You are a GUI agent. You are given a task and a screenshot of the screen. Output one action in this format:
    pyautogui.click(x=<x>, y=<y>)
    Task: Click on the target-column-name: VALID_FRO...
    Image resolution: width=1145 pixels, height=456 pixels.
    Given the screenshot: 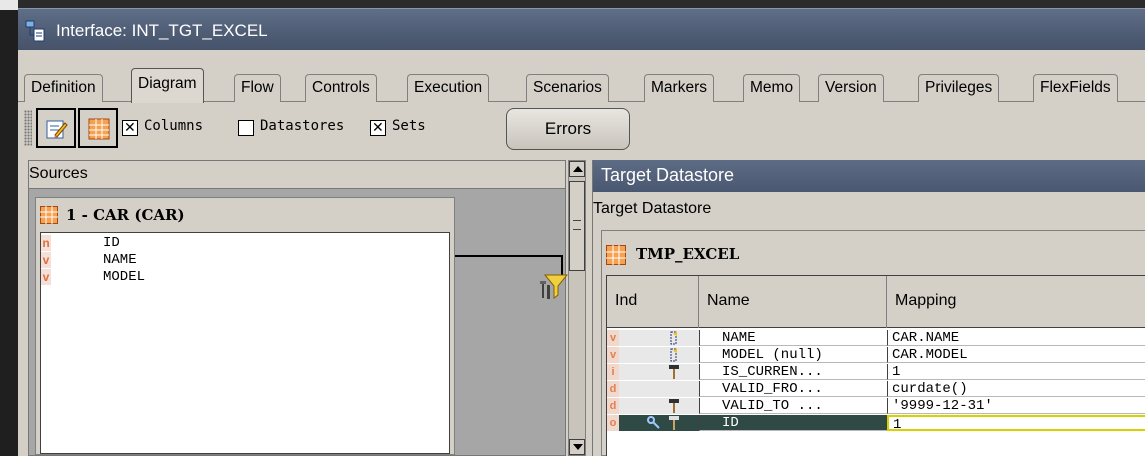 What is the action you would take?
    pyautogui.click(x=793, y=389)
    